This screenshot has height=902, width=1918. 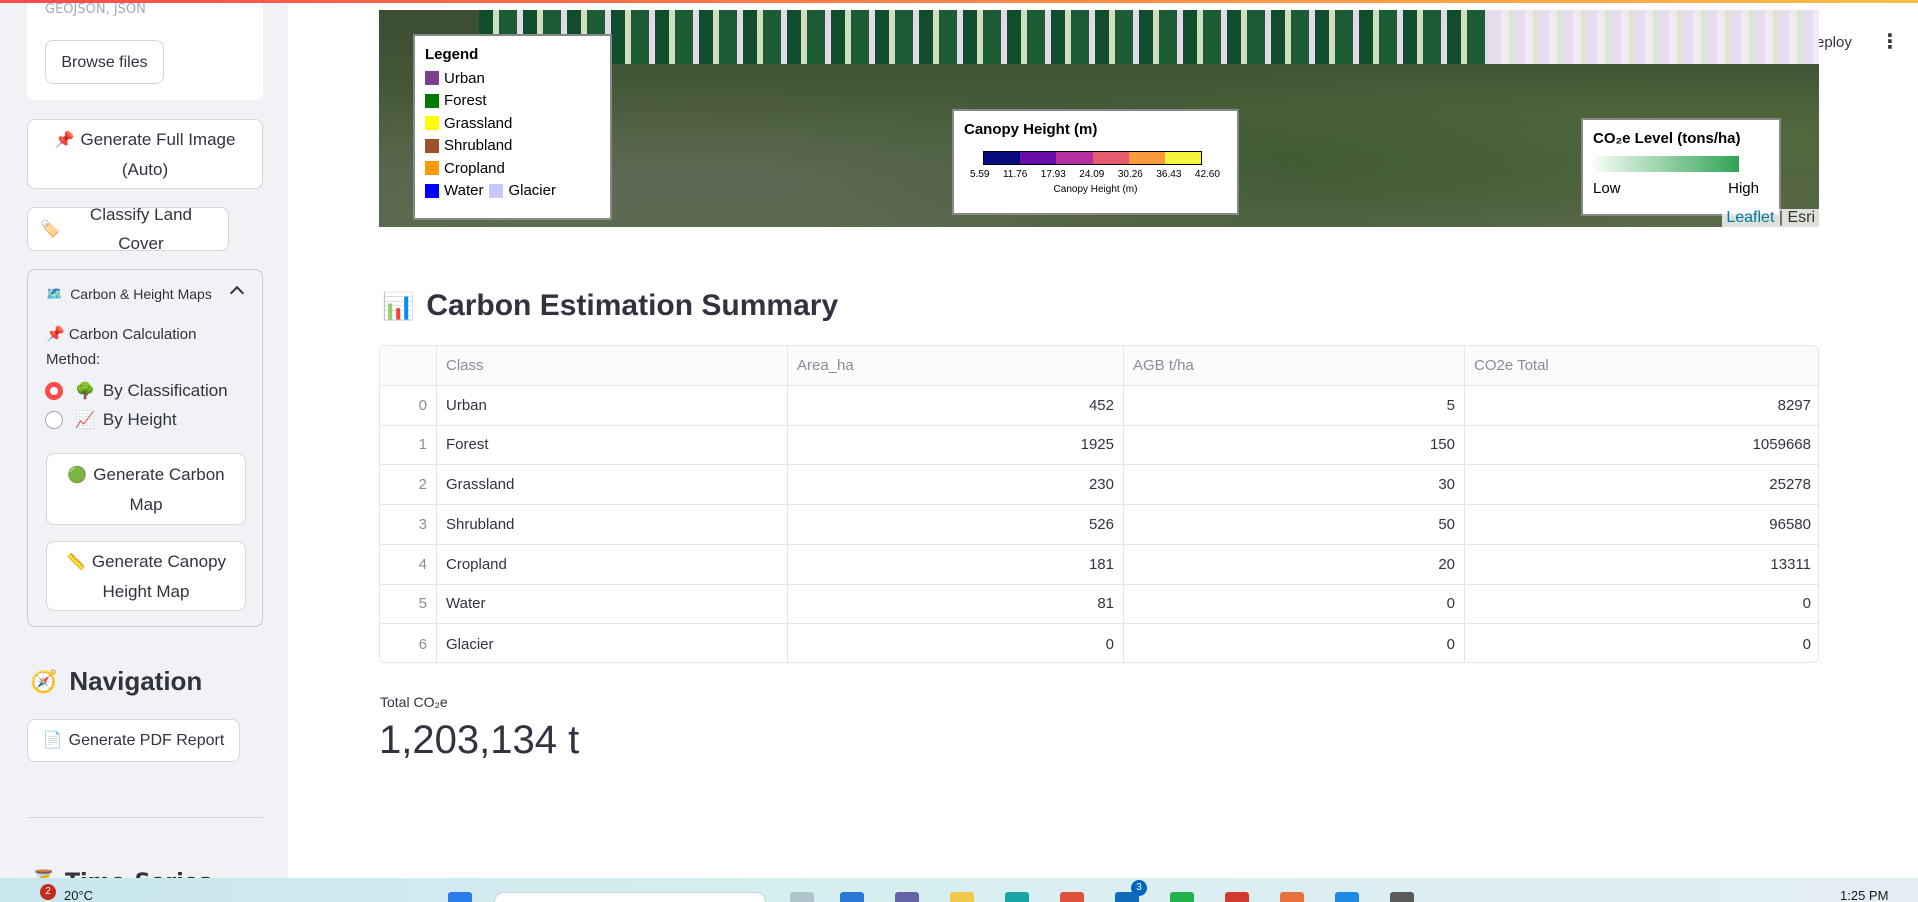 What do you see at coordinates (956, 524) in the screenshot?
I see `area-cell: 526` at bounding box center [956, 524].